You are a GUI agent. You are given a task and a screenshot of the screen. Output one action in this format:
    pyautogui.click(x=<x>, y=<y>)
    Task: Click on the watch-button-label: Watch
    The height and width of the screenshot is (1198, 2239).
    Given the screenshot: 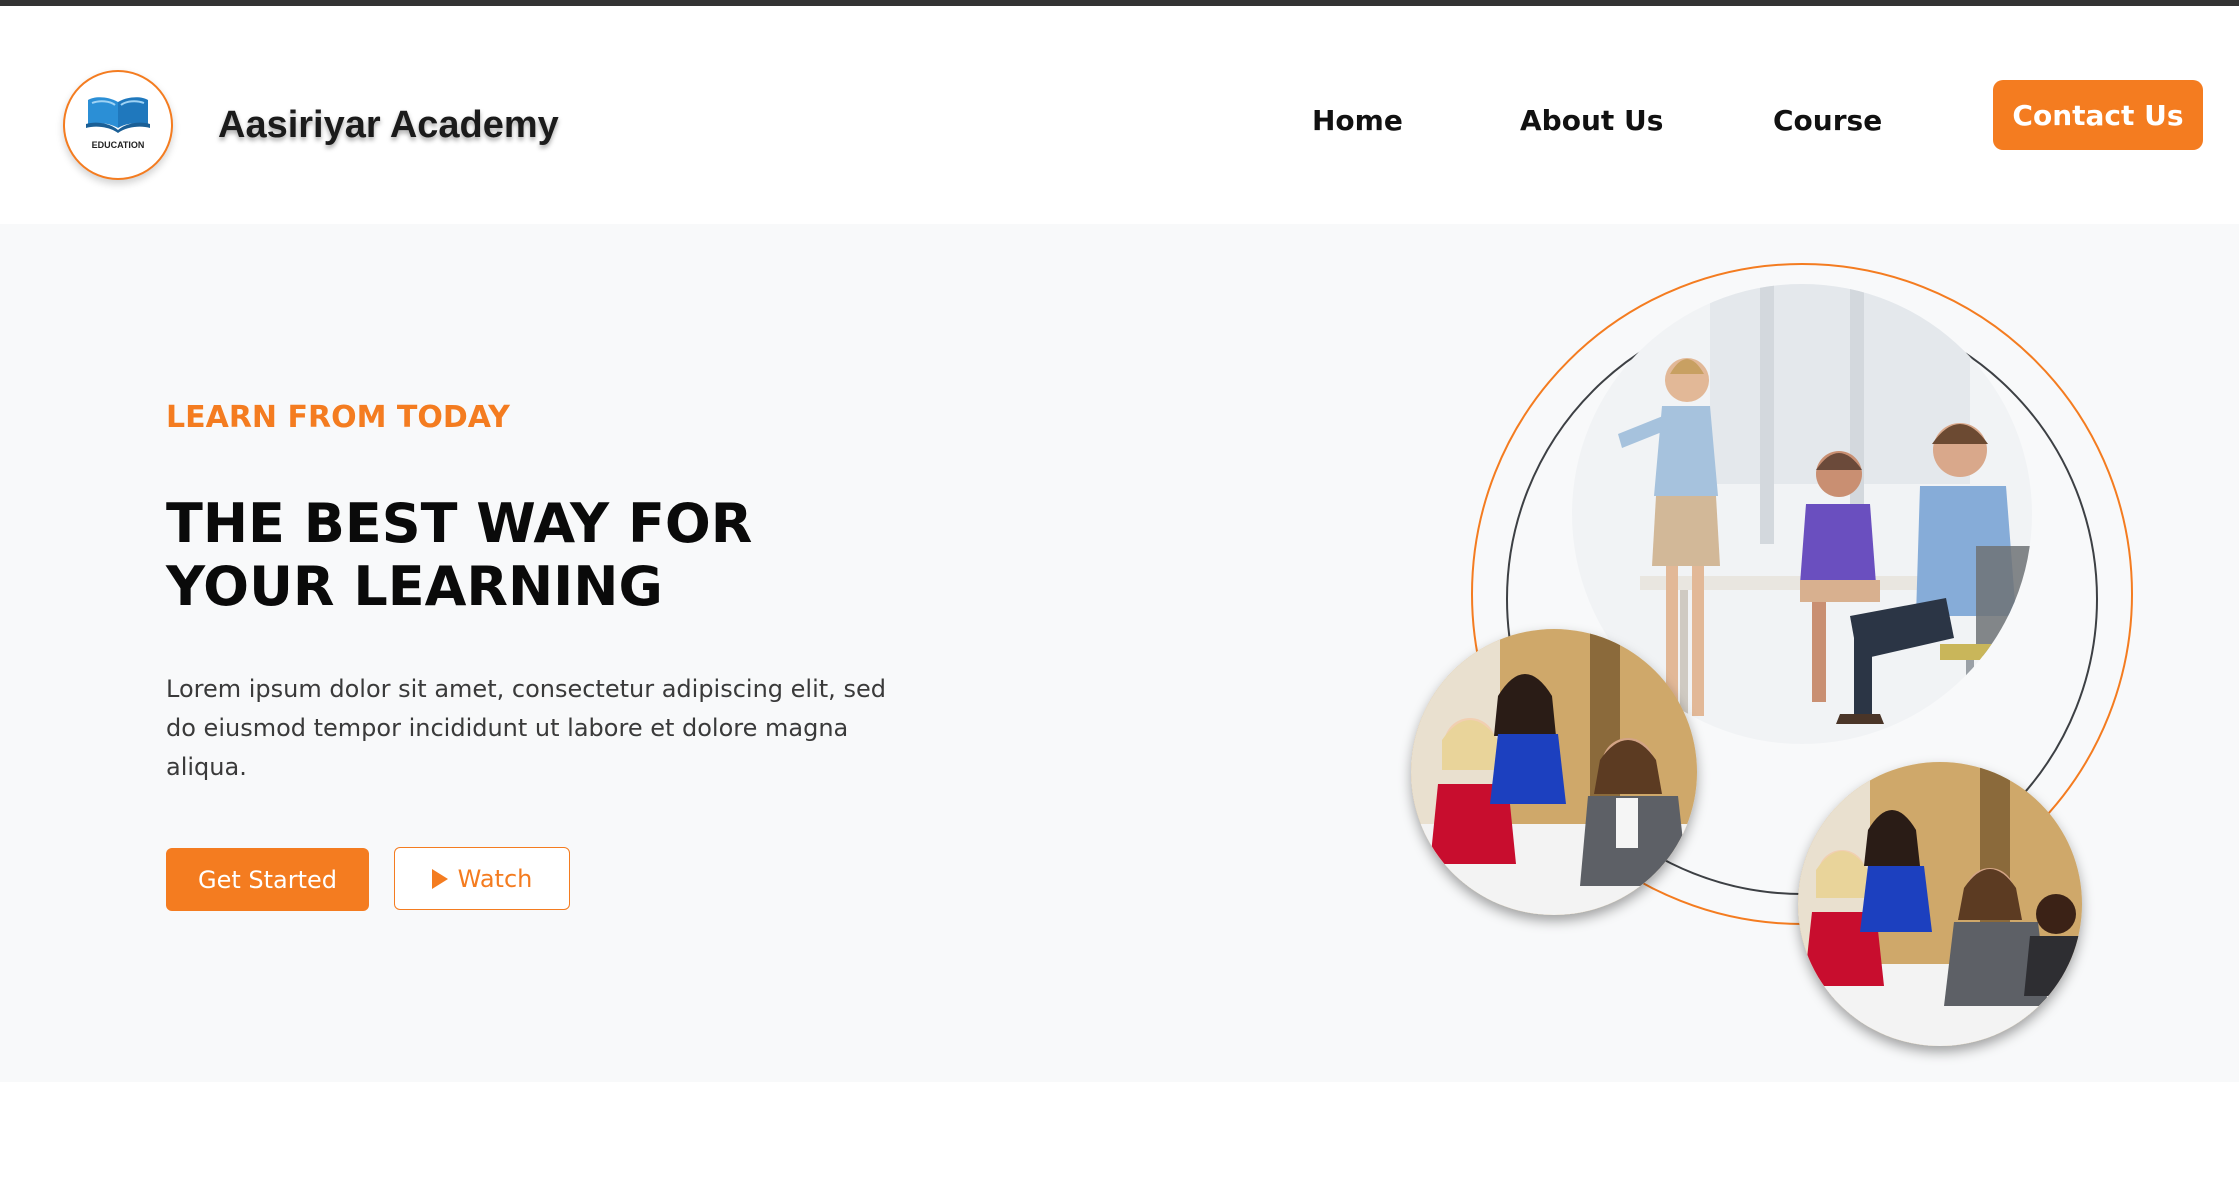 What is the action you would take?
    pyautogui.click(x=495, y=878)
    